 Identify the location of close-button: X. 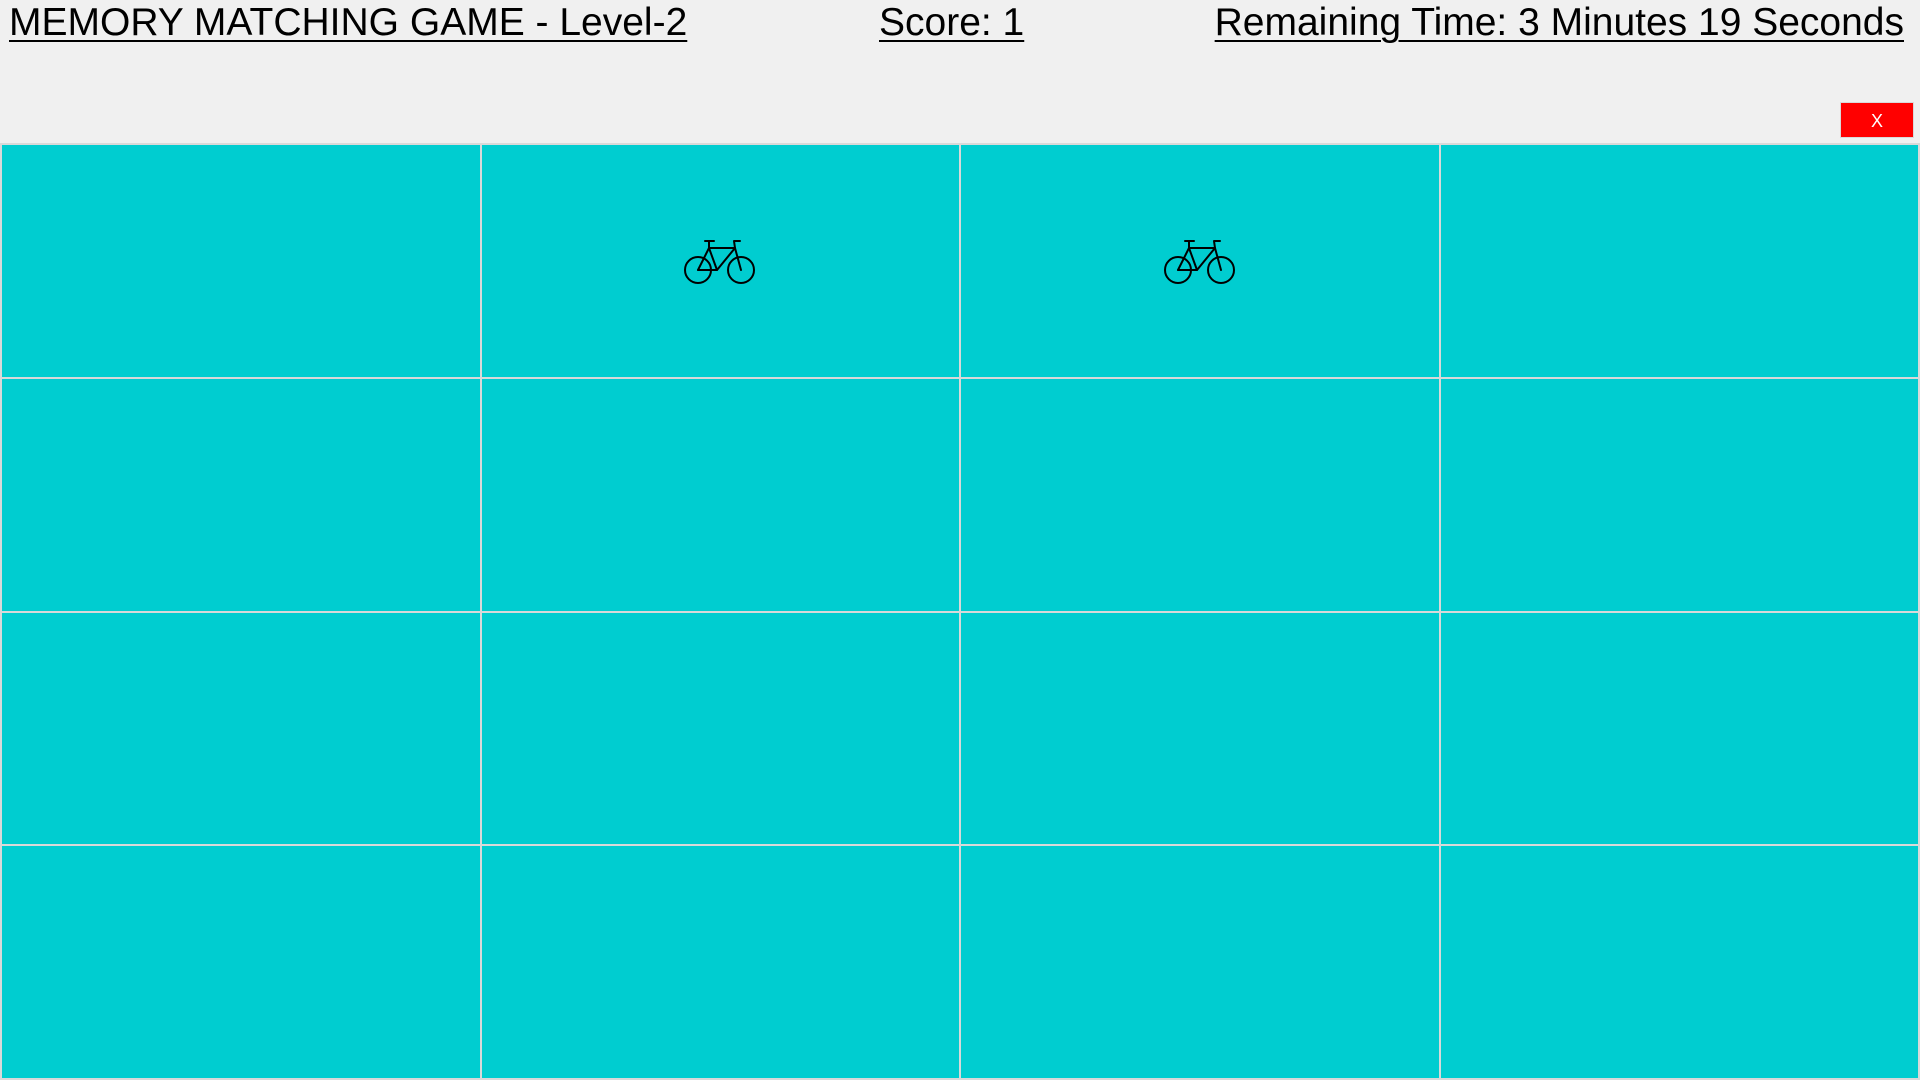
(1877, 120).